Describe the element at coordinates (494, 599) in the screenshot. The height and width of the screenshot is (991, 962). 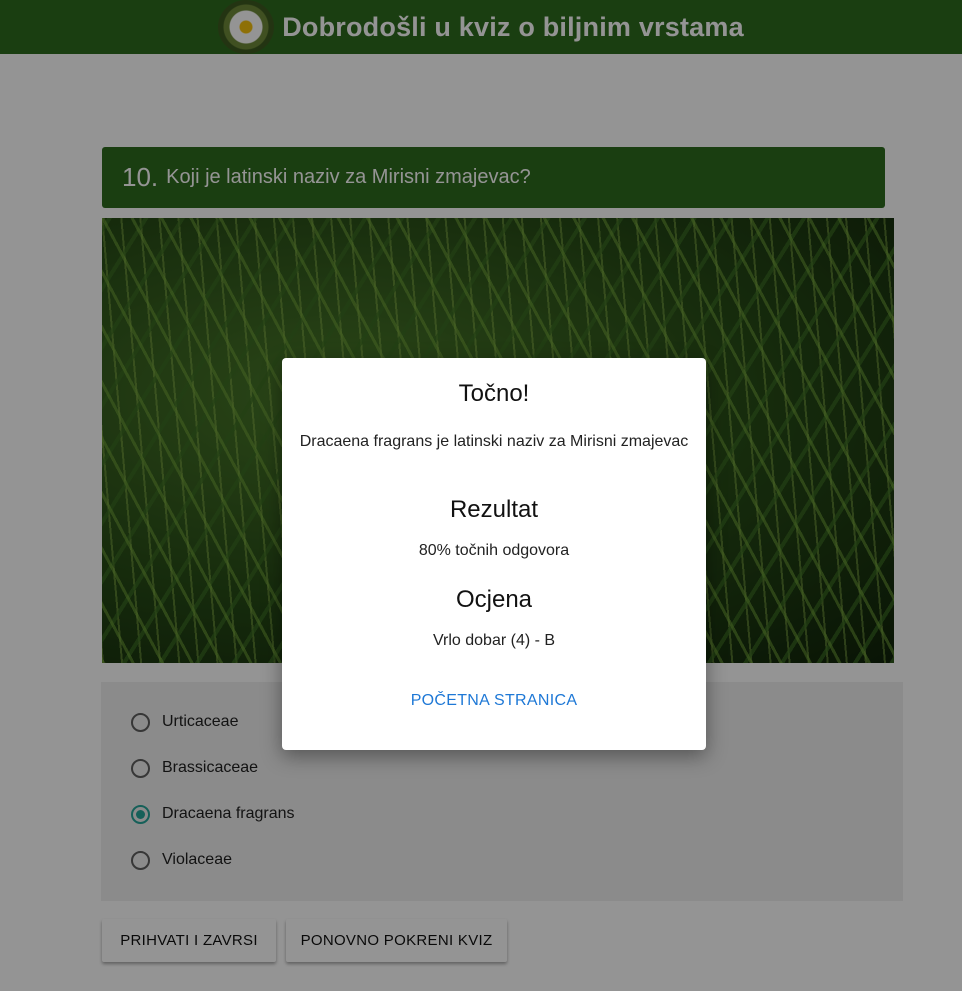
I see `grade-heading: Ocjena` at that location.